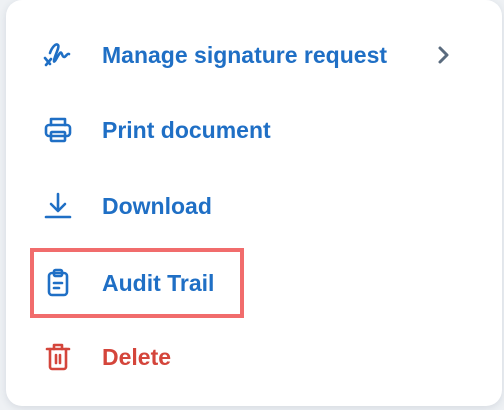  Describe the element at coordinates (58, 55) in the screenshot. I see `signature-icon` at that location.